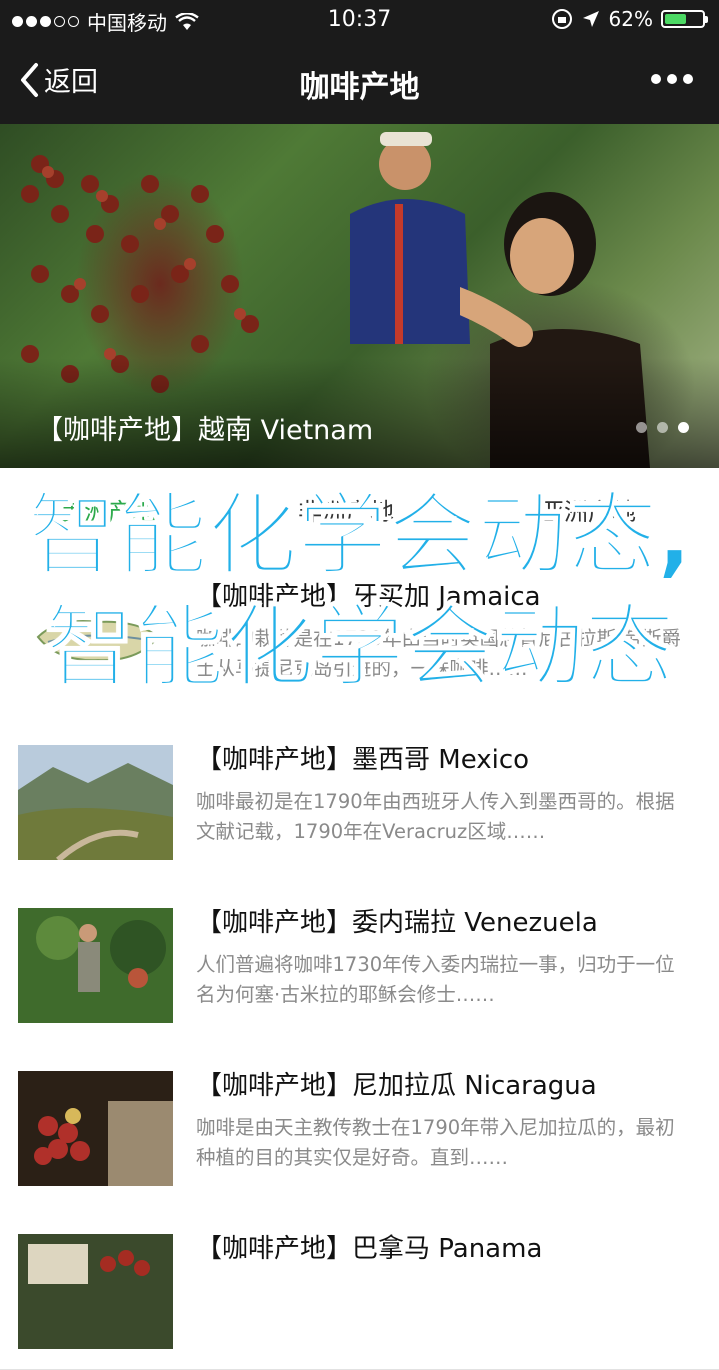 This screenshot has width=719, height=1370. I want to click on venezuela-farm-thumbnail, so click(95, 965).